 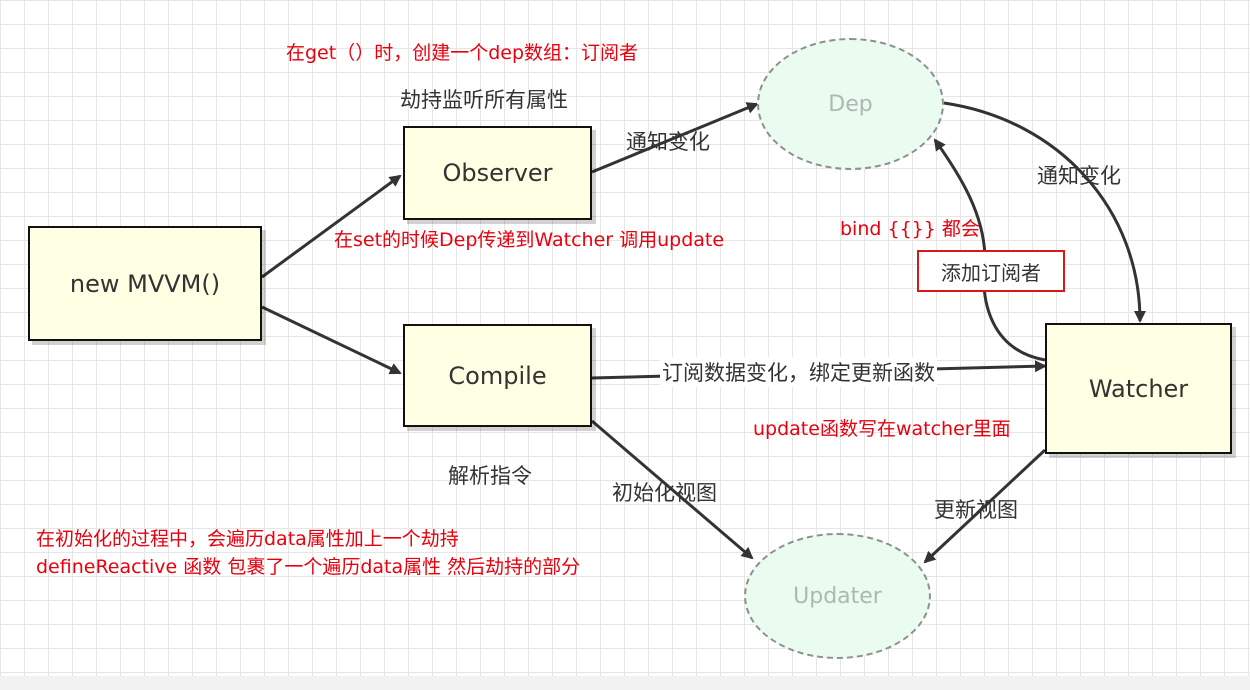 What do you see at coordinates (145, 283) in the screenshot?
I see `node-mvvm: new MVVM()` at bounding box center [145, 283].